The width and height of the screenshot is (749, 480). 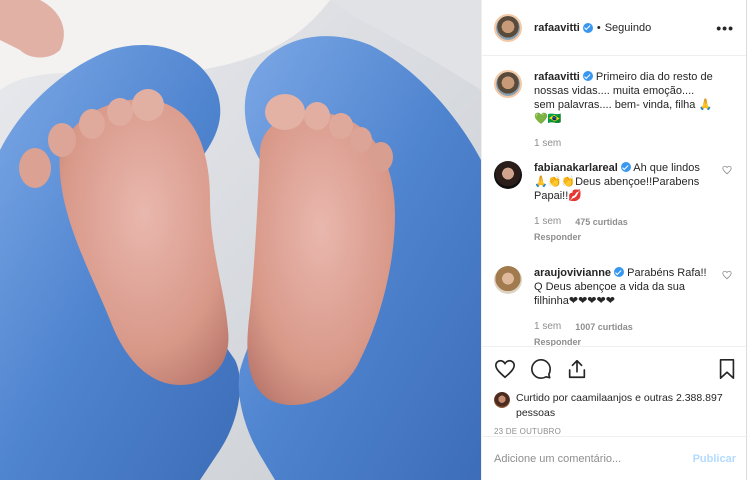 I want to click on more-options-icon: •••, so click(x=725, y=28).